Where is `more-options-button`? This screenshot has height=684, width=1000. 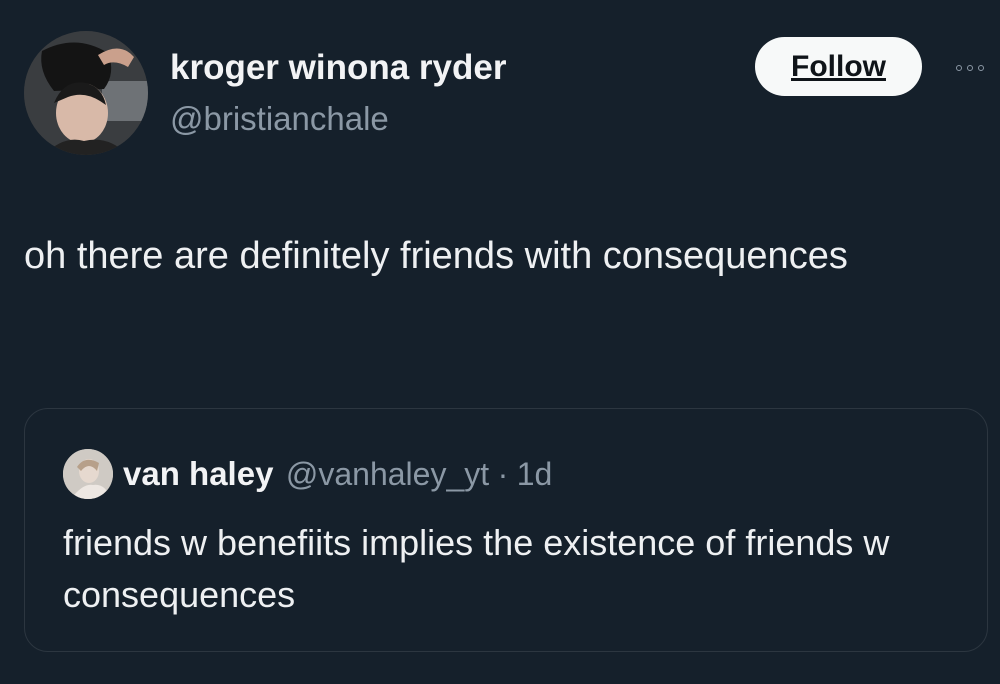 more-options-button is located at coordinates (970, 68).